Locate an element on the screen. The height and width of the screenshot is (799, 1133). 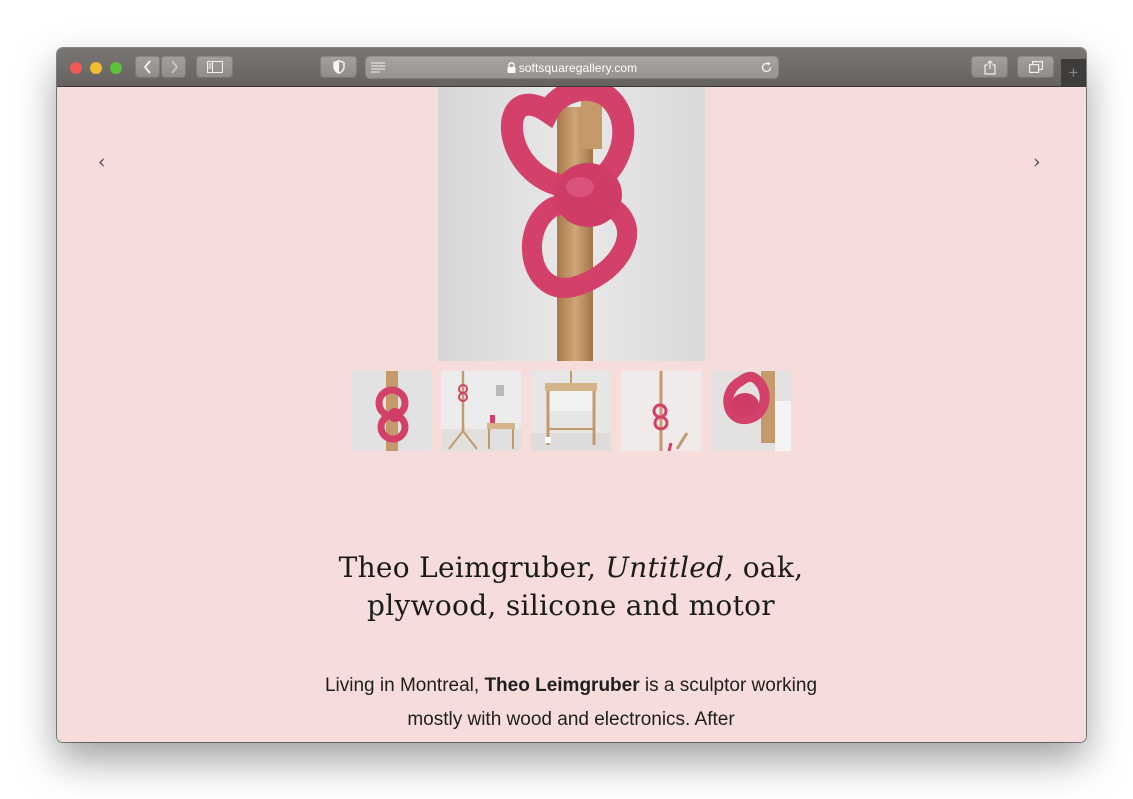
sidebar-icon is located at coordinates (214, 67).